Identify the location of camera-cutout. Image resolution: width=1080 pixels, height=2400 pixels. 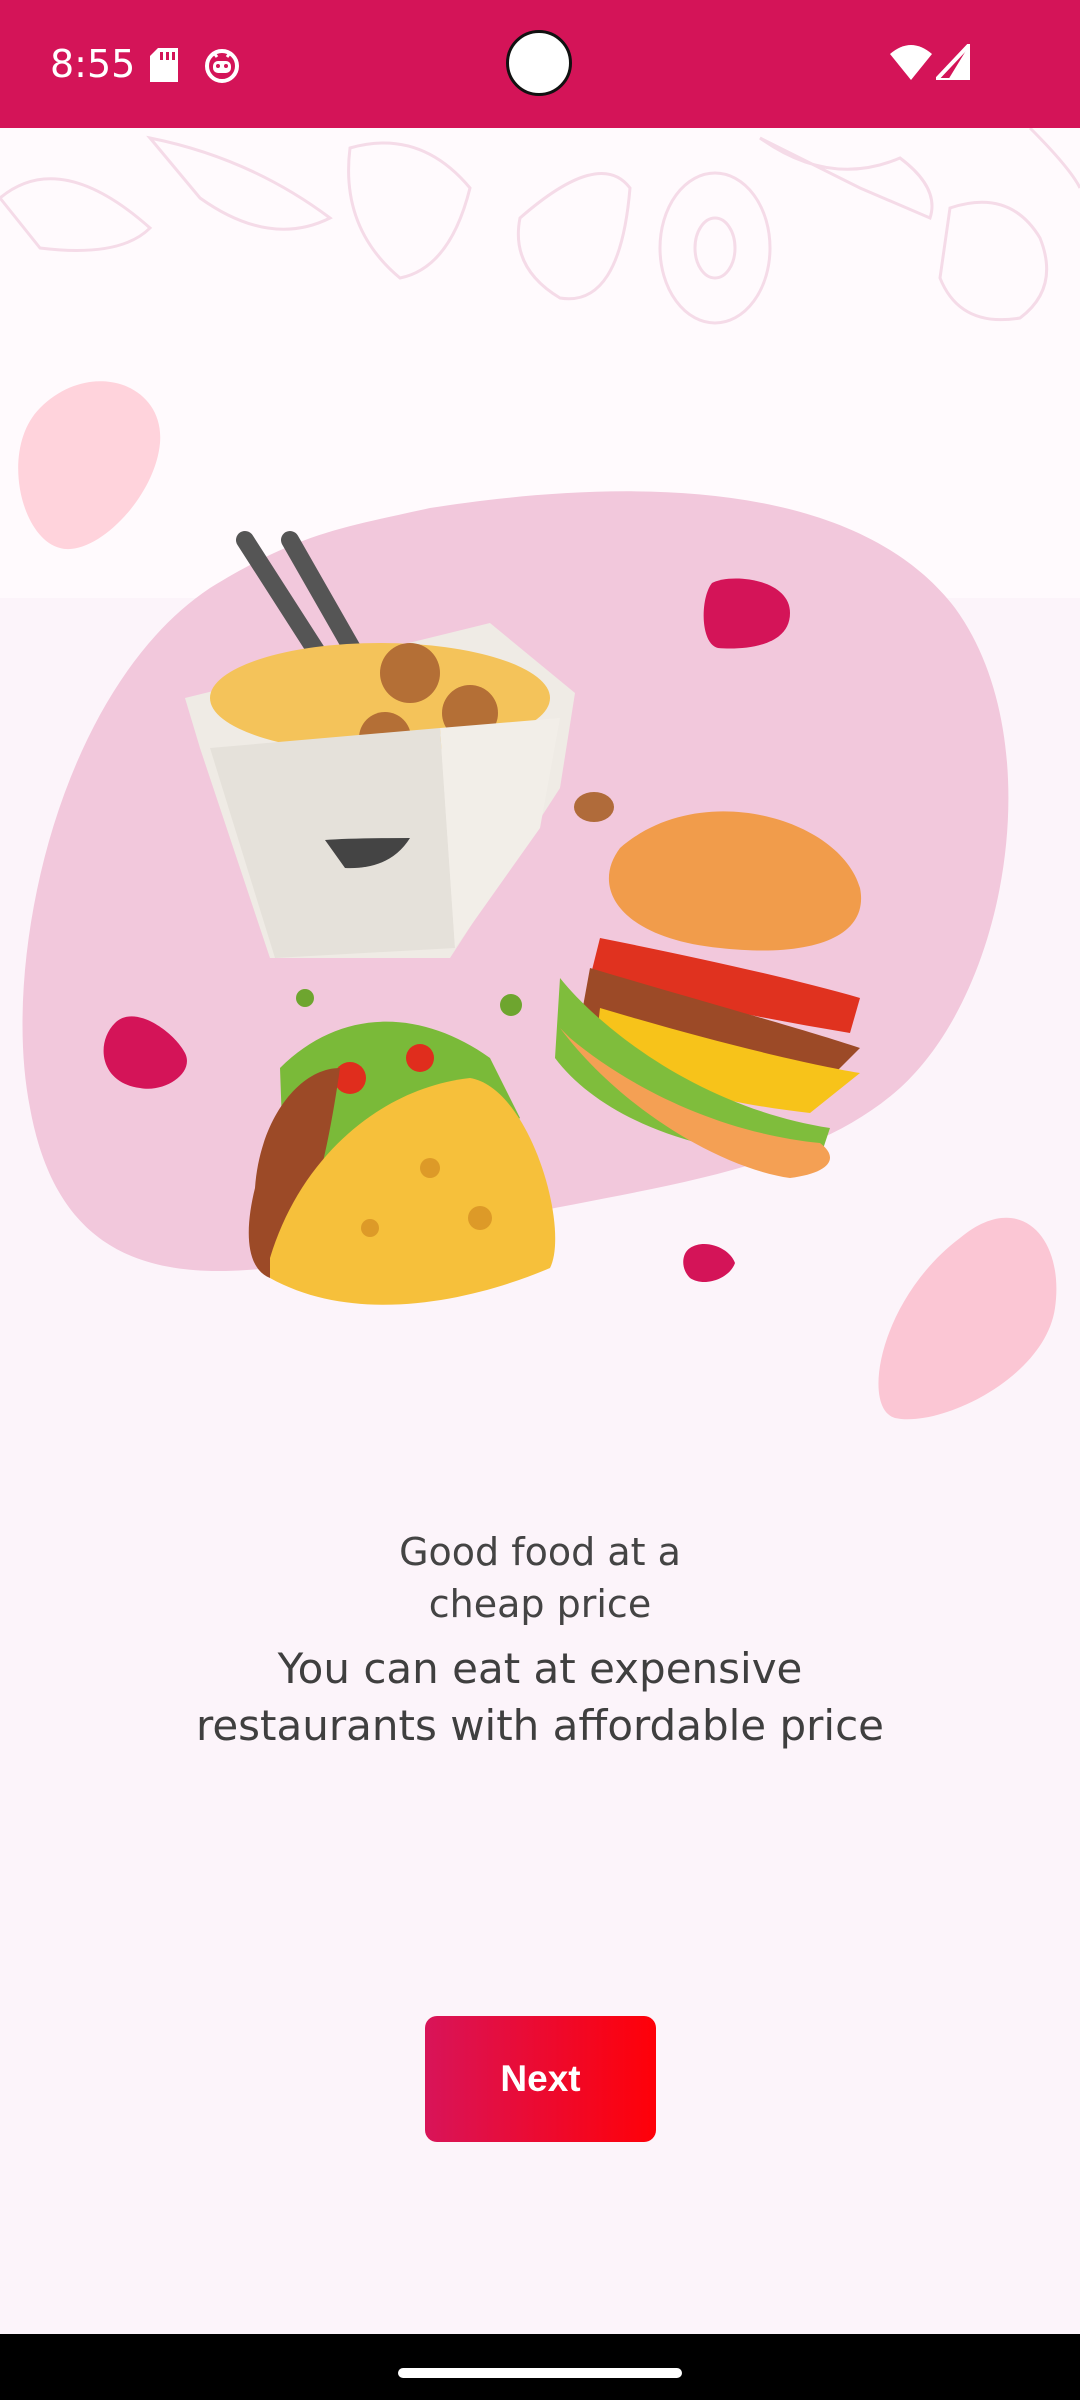
(539, 63).